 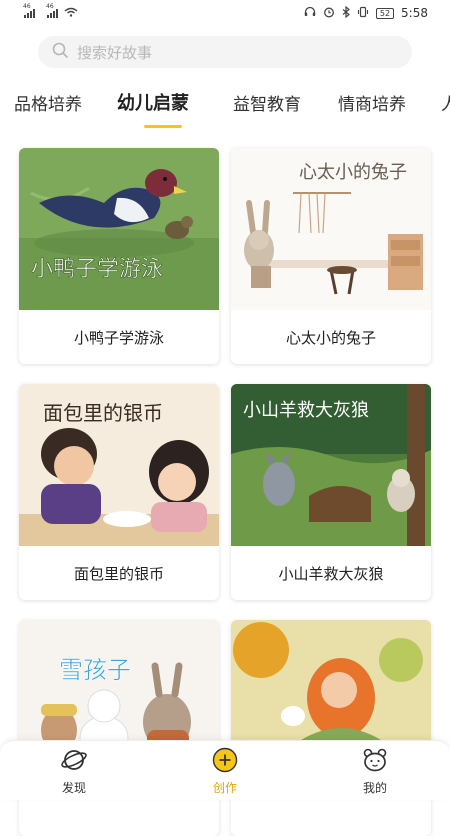 What do you see at coordinates (119, 229) in the screenshot?
I see `story-cover: 小鸭子学游泳` at bounding box center [119, 229].